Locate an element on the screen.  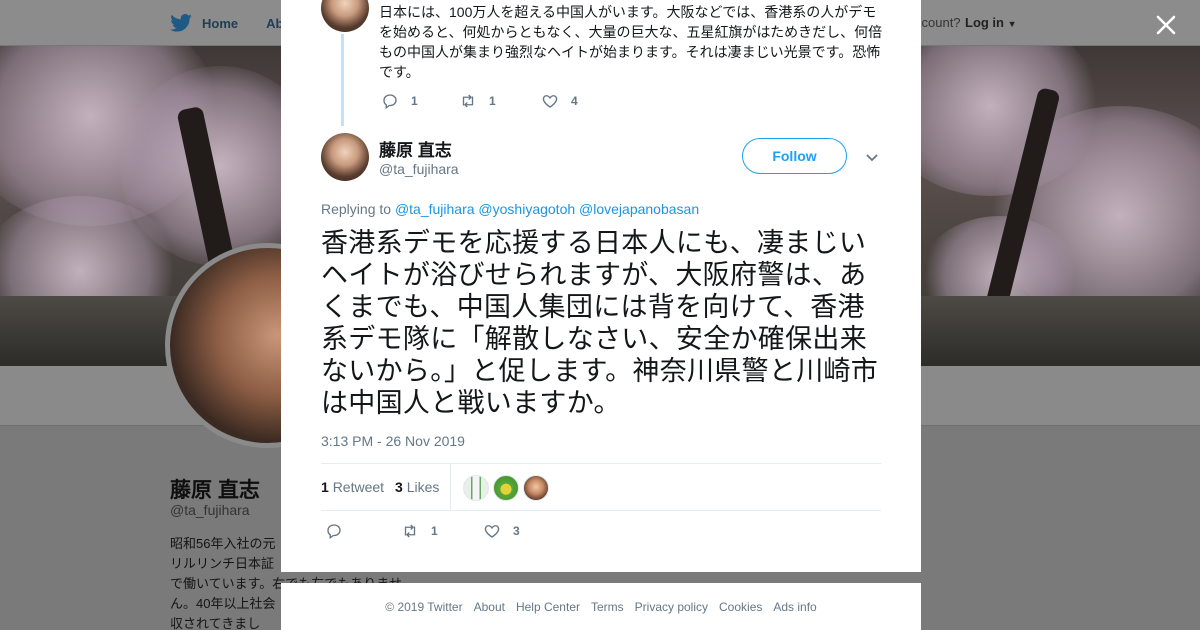
tweet-timestamp: 3:13 PM - 26 Nov 2019 is located at coordinates (393, 441).